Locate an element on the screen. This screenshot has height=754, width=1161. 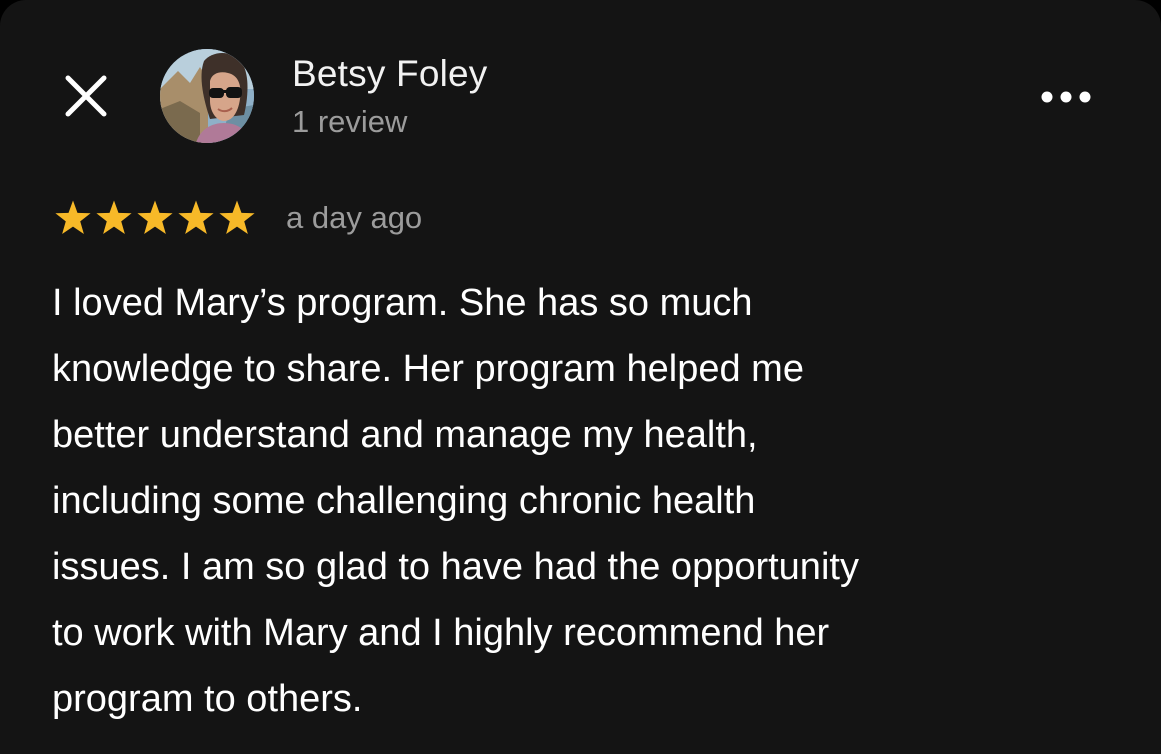
reviewer-name: Betsy Foley is located at coordinates (390, 74).